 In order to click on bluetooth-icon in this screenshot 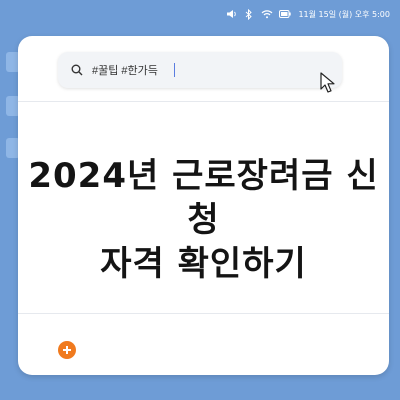, I will do `click(249, 14)`.